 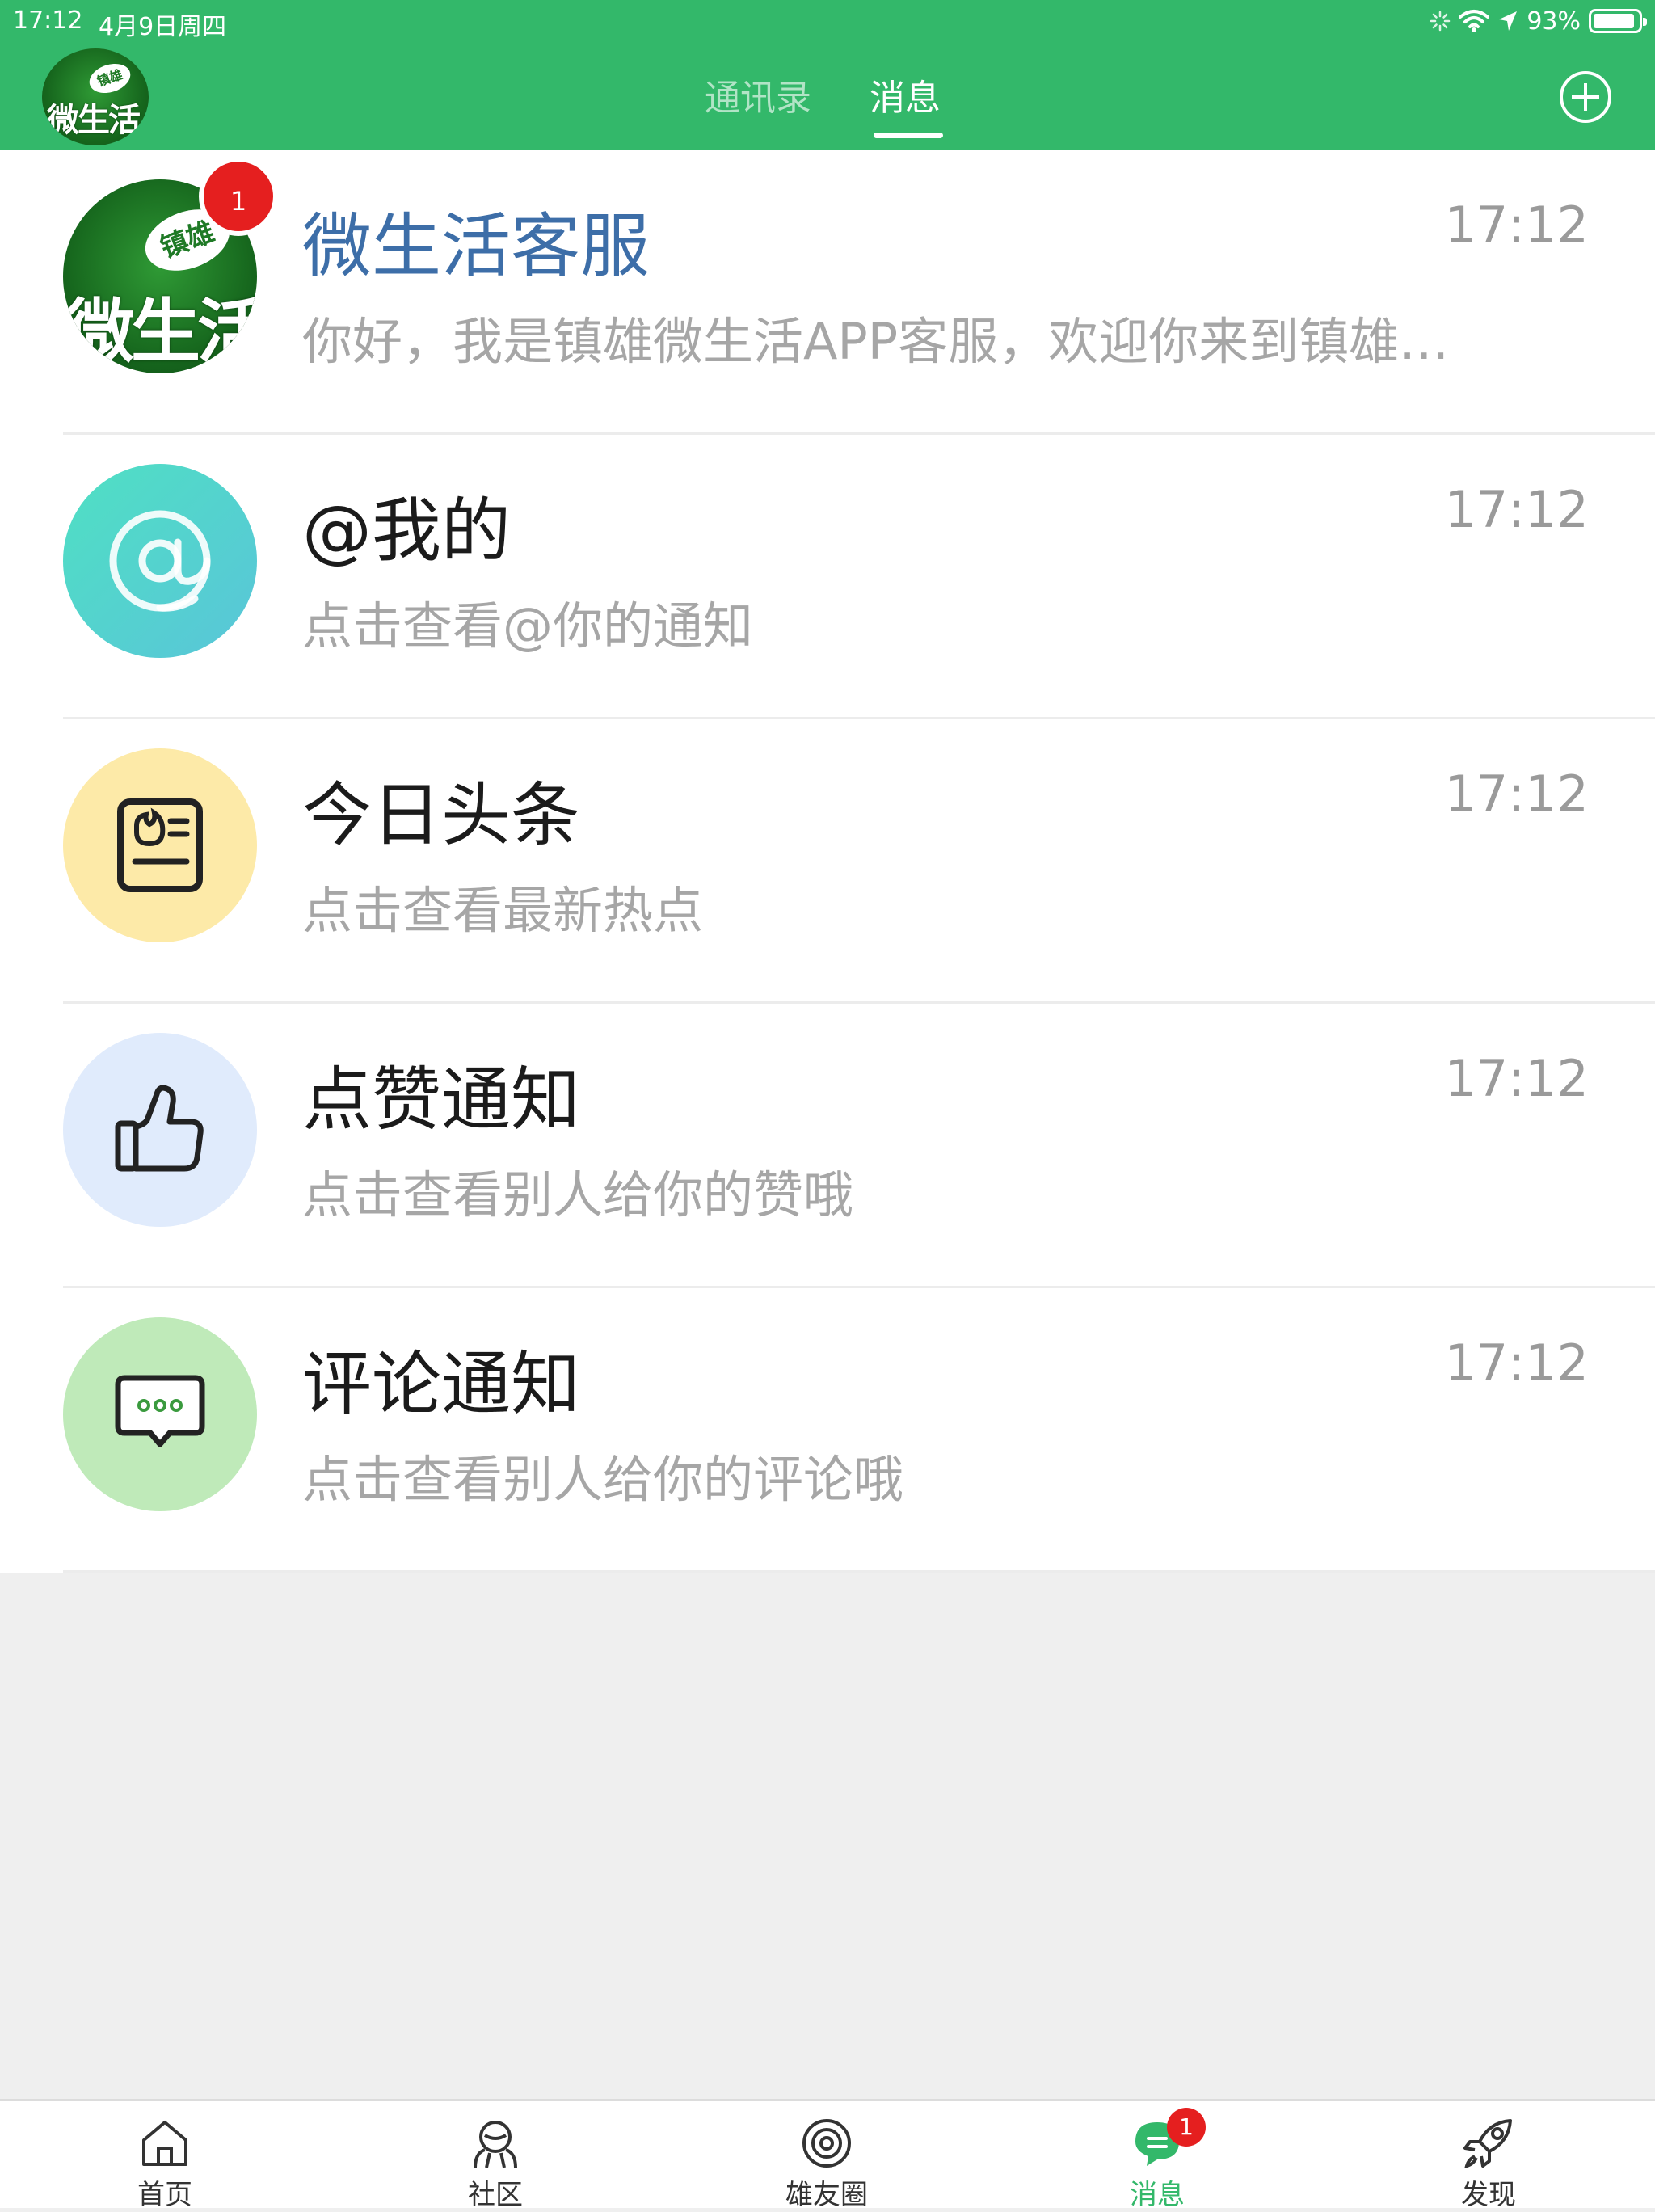 I want to click on community-icon, so click(x=495, y=2144).